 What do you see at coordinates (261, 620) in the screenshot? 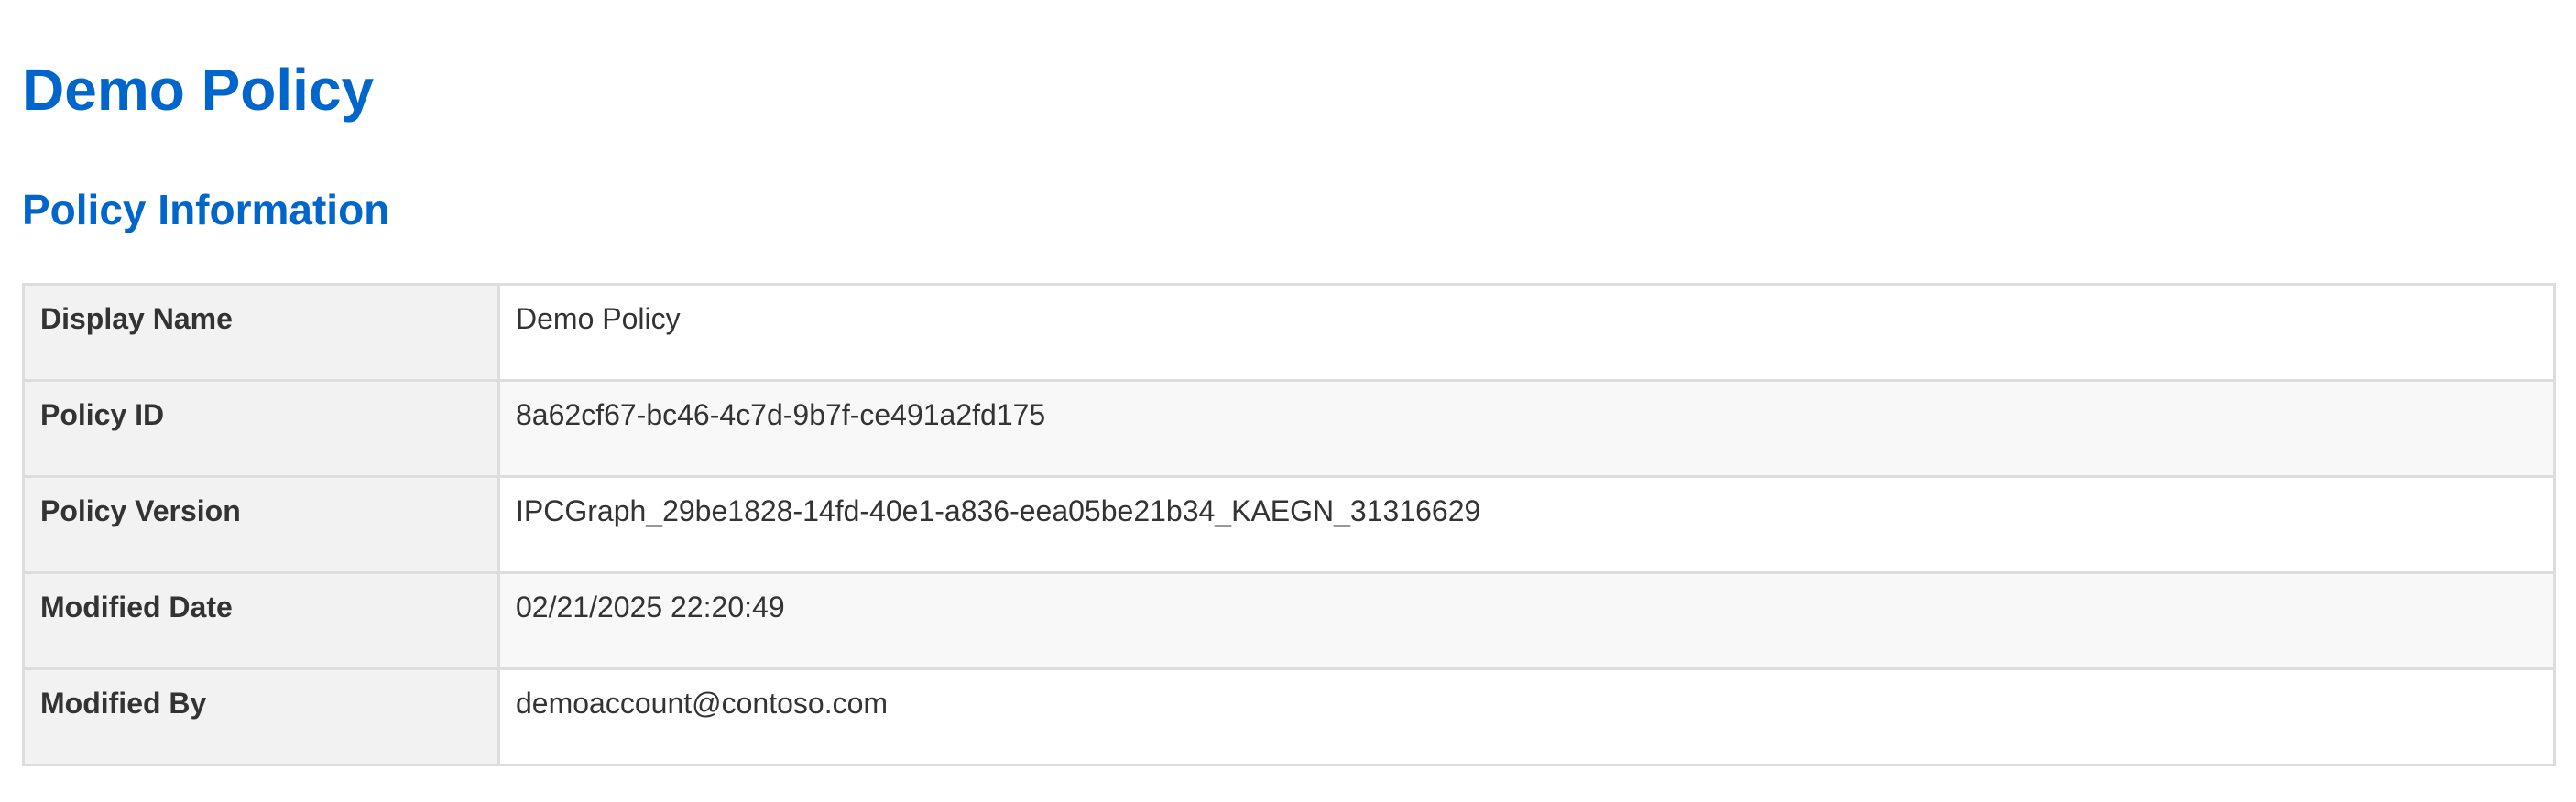
I see `row-label: Modified Date` at bounding box center [261, 620].